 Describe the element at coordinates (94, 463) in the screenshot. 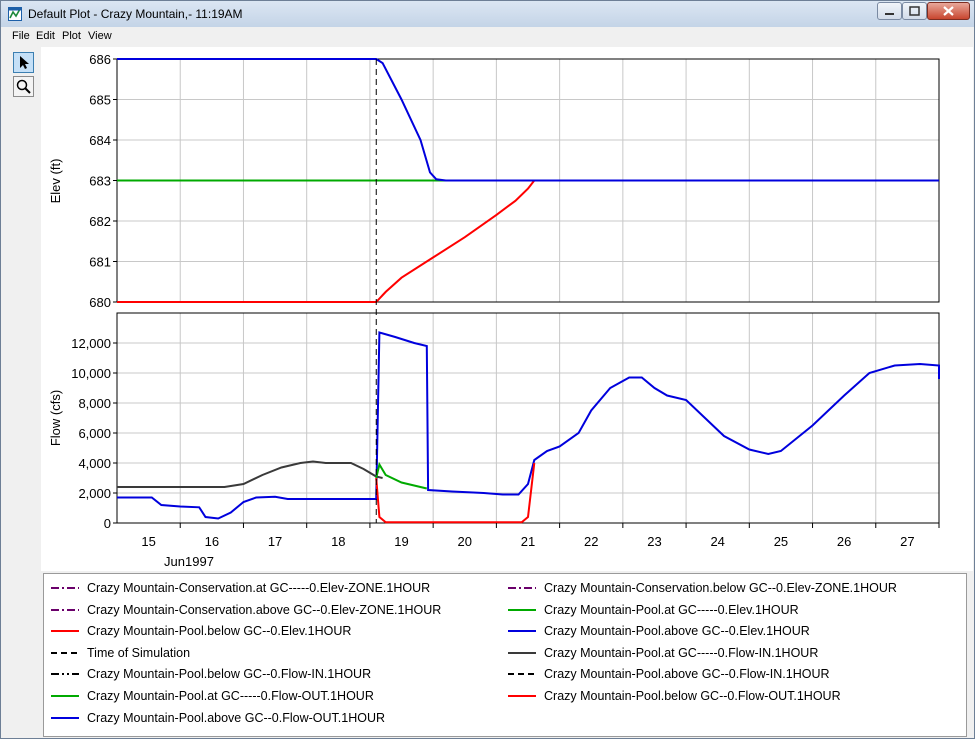

I see `flow-y-tick-label: 4,000` at that location.